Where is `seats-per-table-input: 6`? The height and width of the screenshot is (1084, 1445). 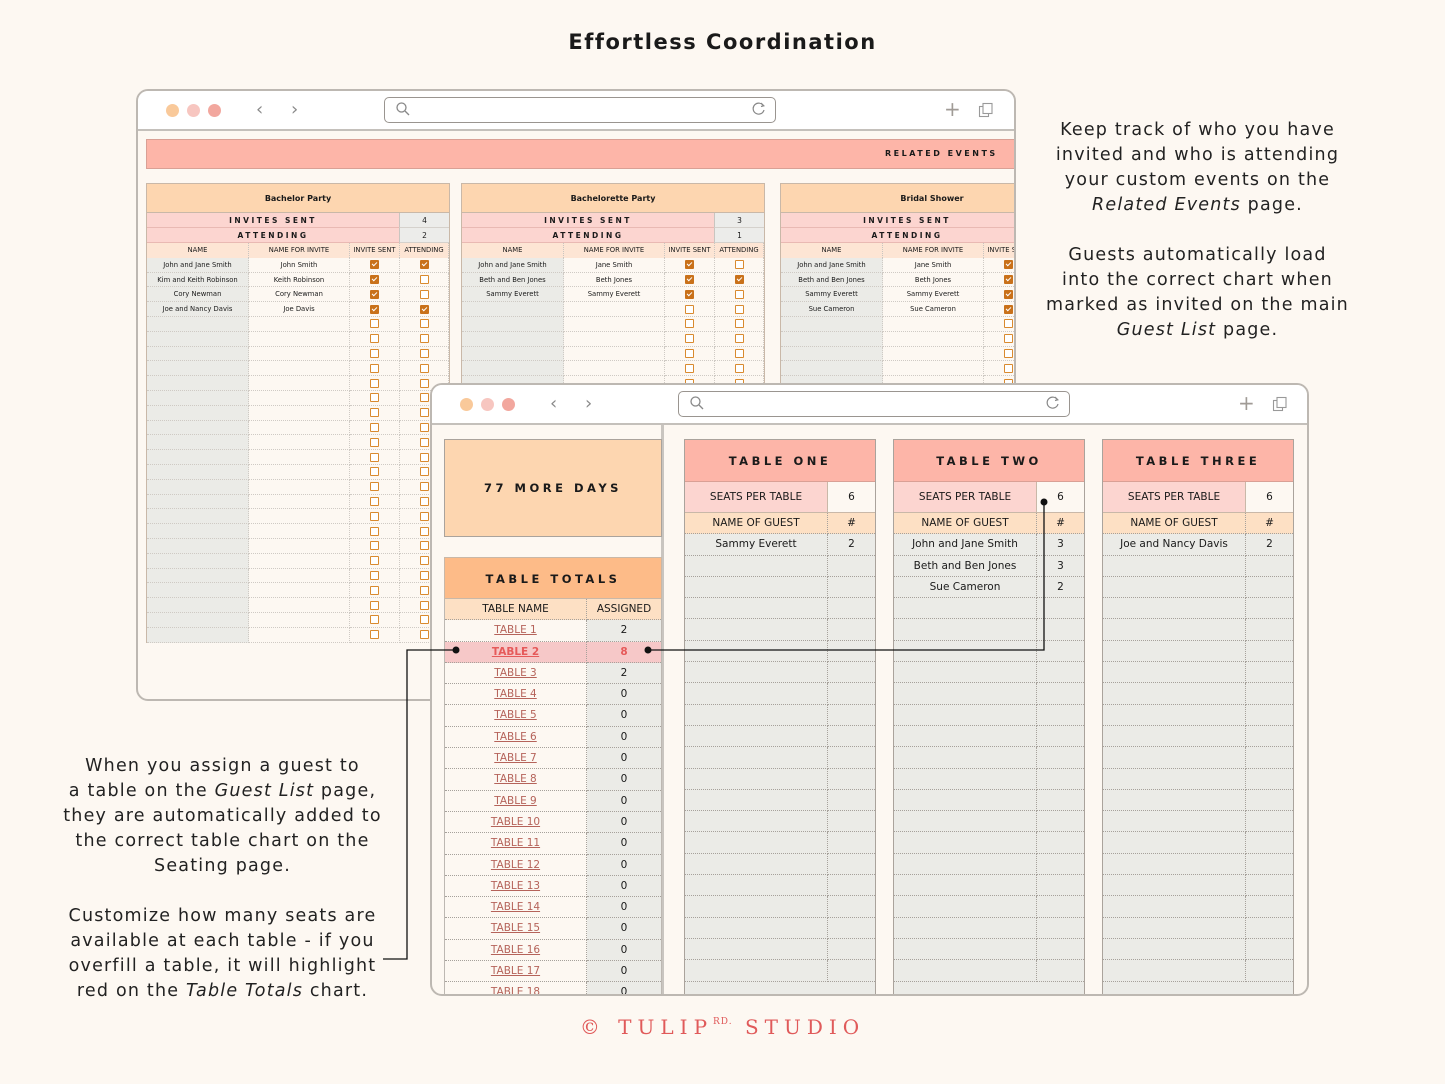 seats-per-table-input: 6 is located at coordinates (851, 497).